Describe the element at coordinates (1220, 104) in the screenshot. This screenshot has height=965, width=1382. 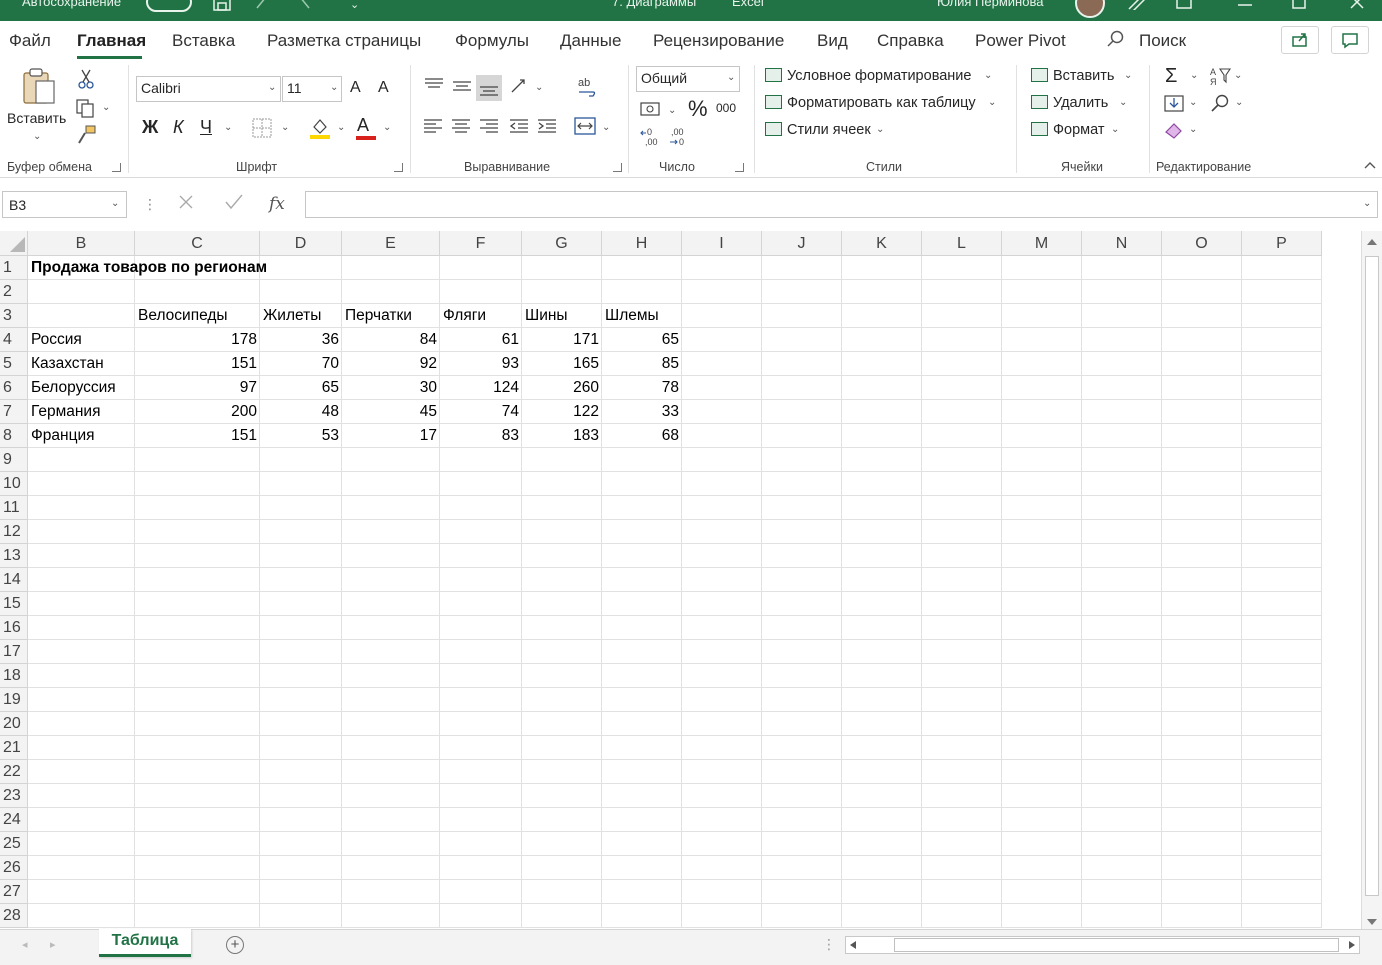
I see `find-select-icon` at that location.